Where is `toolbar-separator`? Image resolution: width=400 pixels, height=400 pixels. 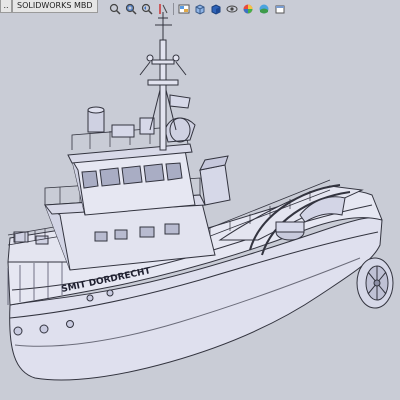
toolbar-separator is located at coordinates (173, 8).